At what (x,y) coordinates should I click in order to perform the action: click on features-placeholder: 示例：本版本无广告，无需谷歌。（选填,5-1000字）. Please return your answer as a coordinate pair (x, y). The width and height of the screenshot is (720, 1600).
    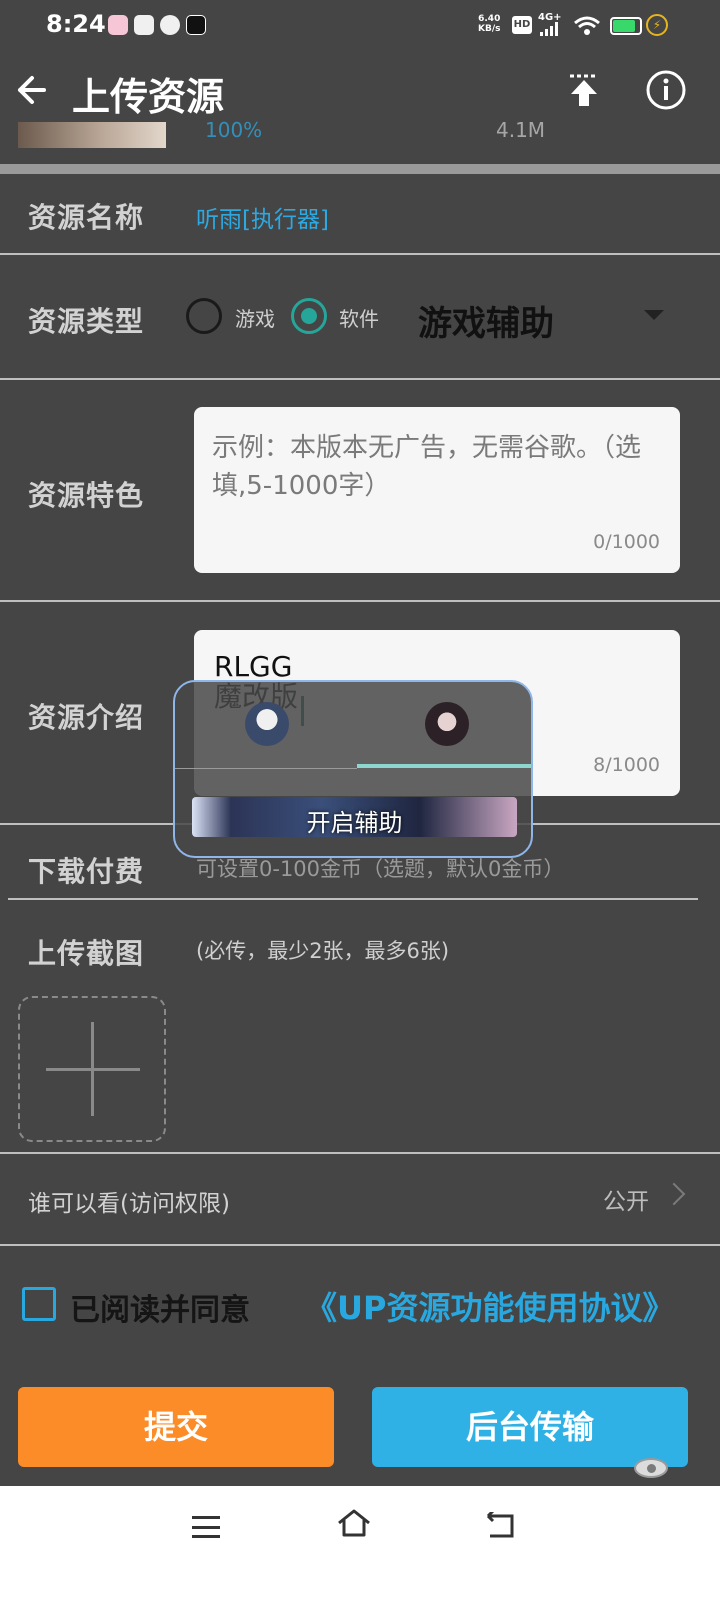
    Looking at the image, I should click on (427, 467).